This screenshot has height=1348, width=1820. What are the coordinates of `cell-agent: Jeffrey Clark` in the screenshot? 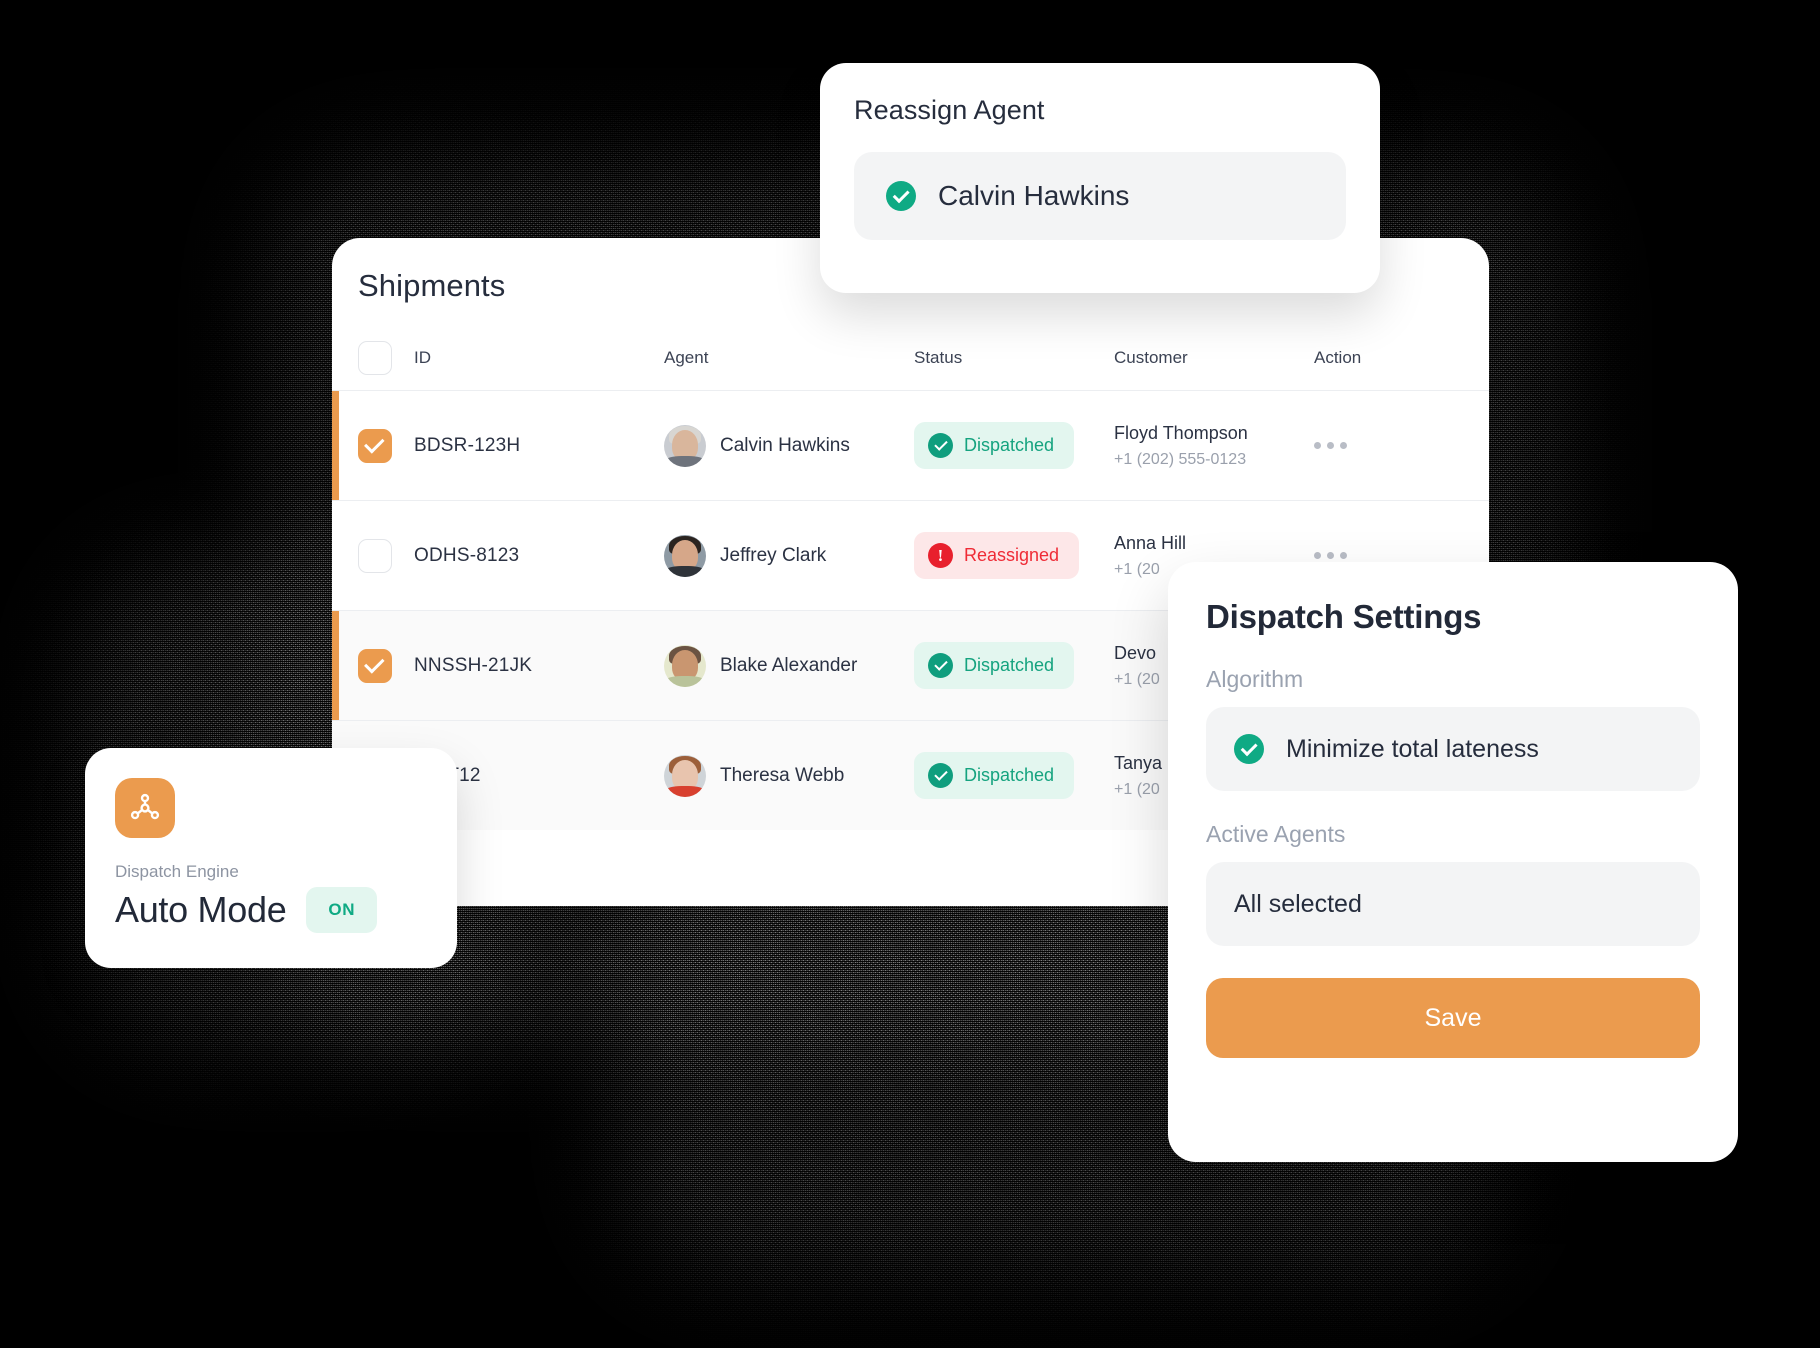 It's located at (789, 555).